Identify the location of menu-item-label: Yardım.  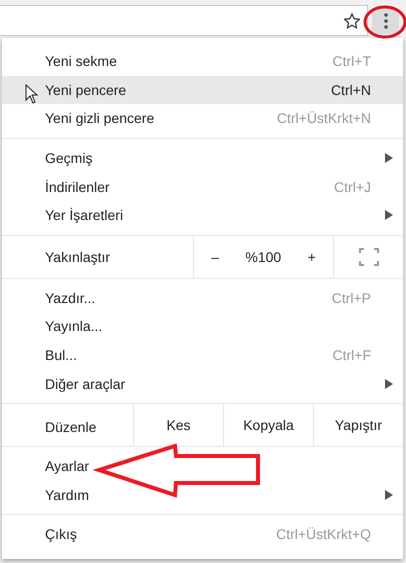
(67, 494).